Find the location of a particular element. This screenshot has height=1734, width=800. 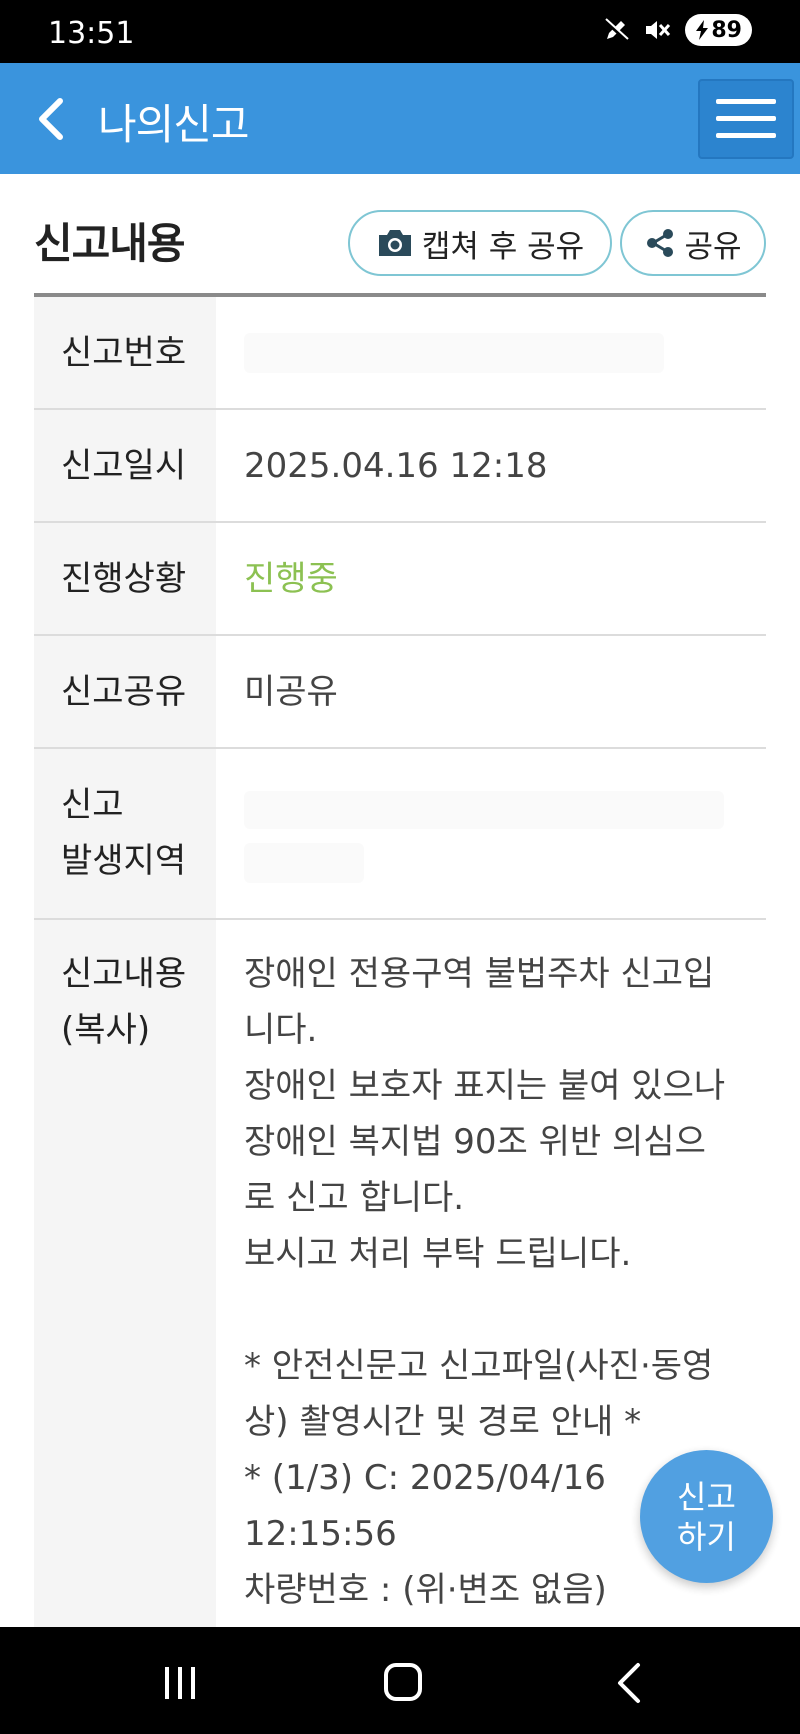

report-area-row: 신고 발생지역 is located at coordinates (400, 834).